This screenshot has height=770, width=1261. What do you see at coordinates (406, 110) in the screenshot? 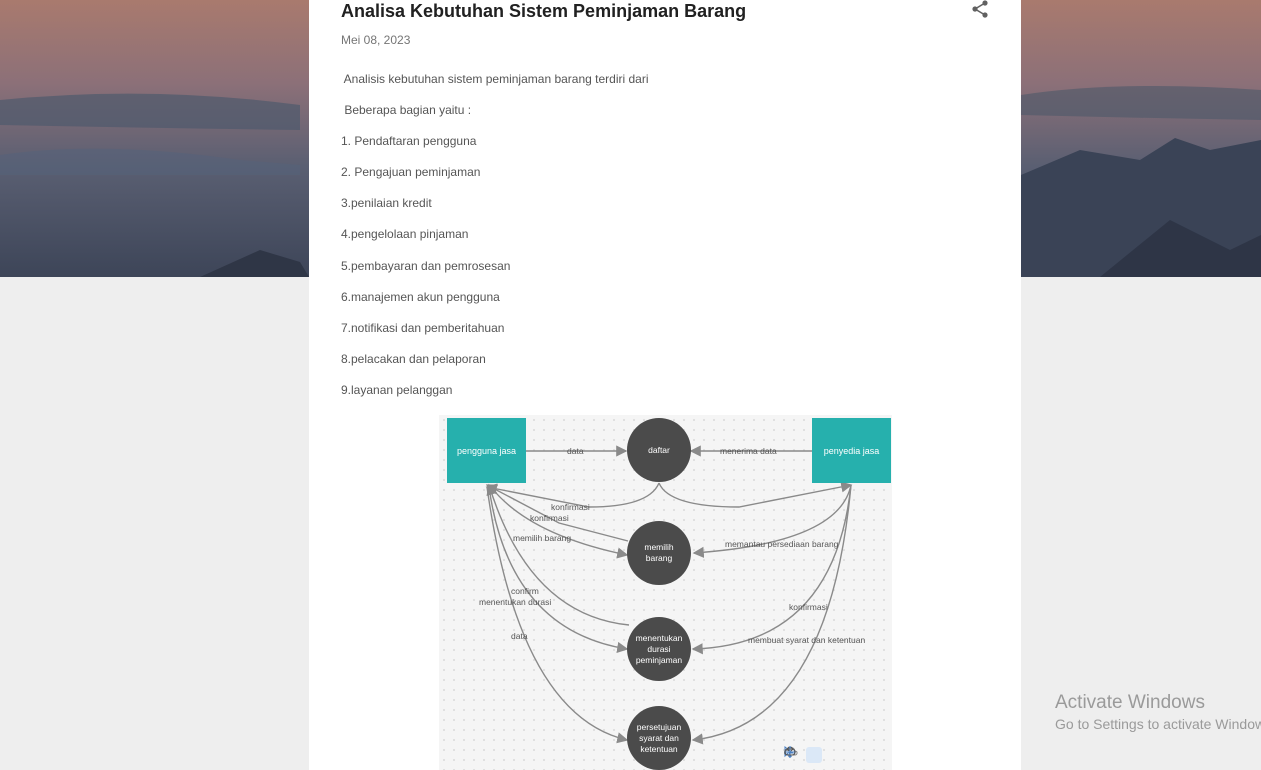
I see `body-line-subheading: Beberapa bagian yaitu :` at bounding box center [406, 110].